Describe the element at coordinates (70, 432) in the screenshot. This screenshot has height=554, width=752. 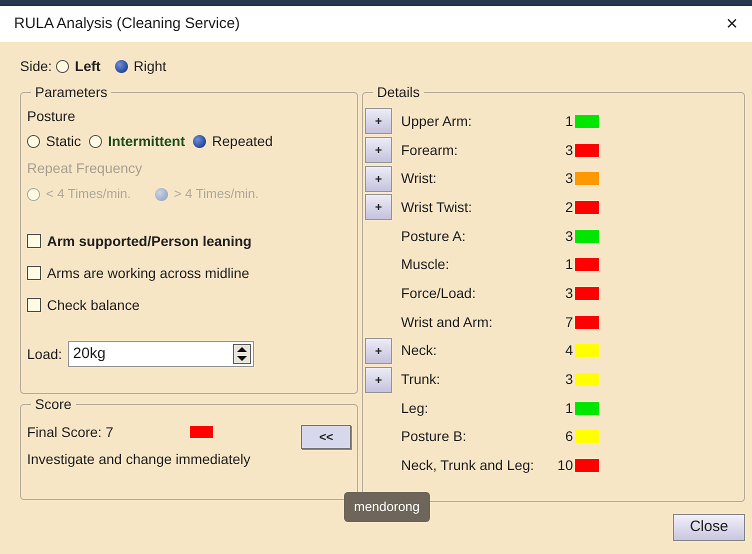
I see `final-score: Final Score: 7` at that location.